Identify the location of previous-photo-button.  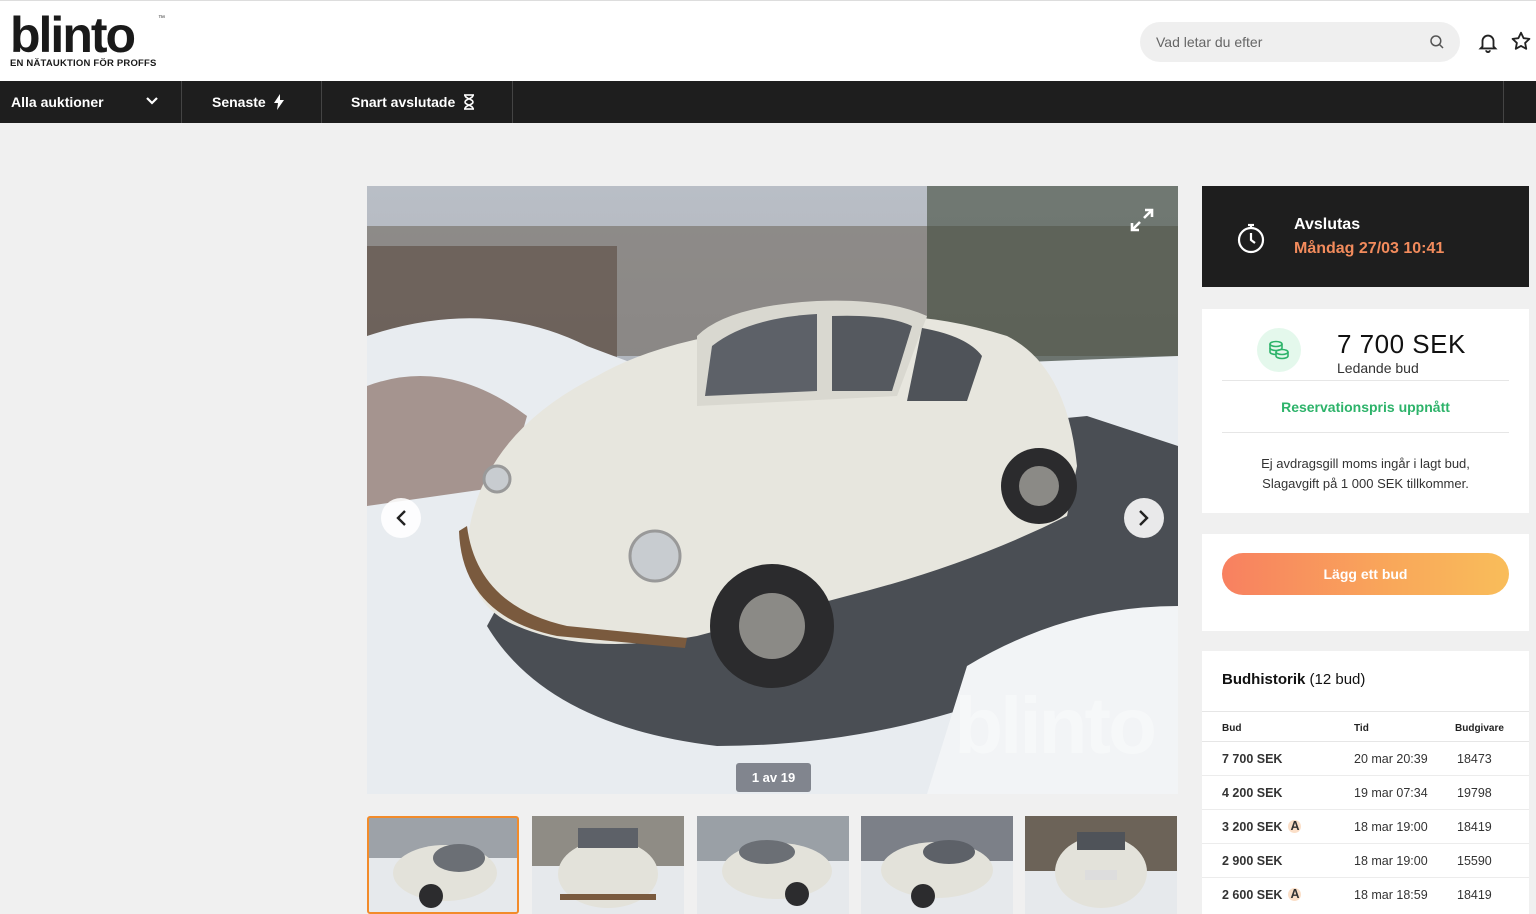
(401, 518).